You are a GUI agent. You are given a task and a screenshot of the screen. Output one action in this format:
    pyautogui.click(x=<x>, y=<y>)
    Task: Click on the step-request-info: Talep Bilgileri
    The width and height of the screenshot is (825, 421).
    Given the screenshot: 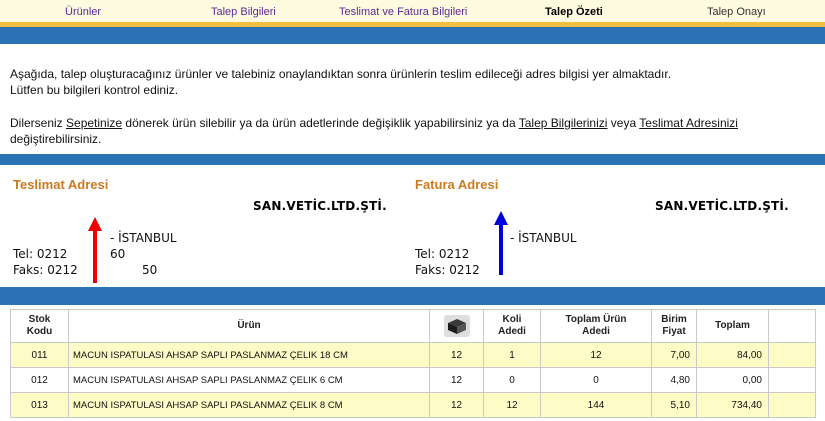 What is the action you would take?
    pyautogui.click(x=243, y=12)
    